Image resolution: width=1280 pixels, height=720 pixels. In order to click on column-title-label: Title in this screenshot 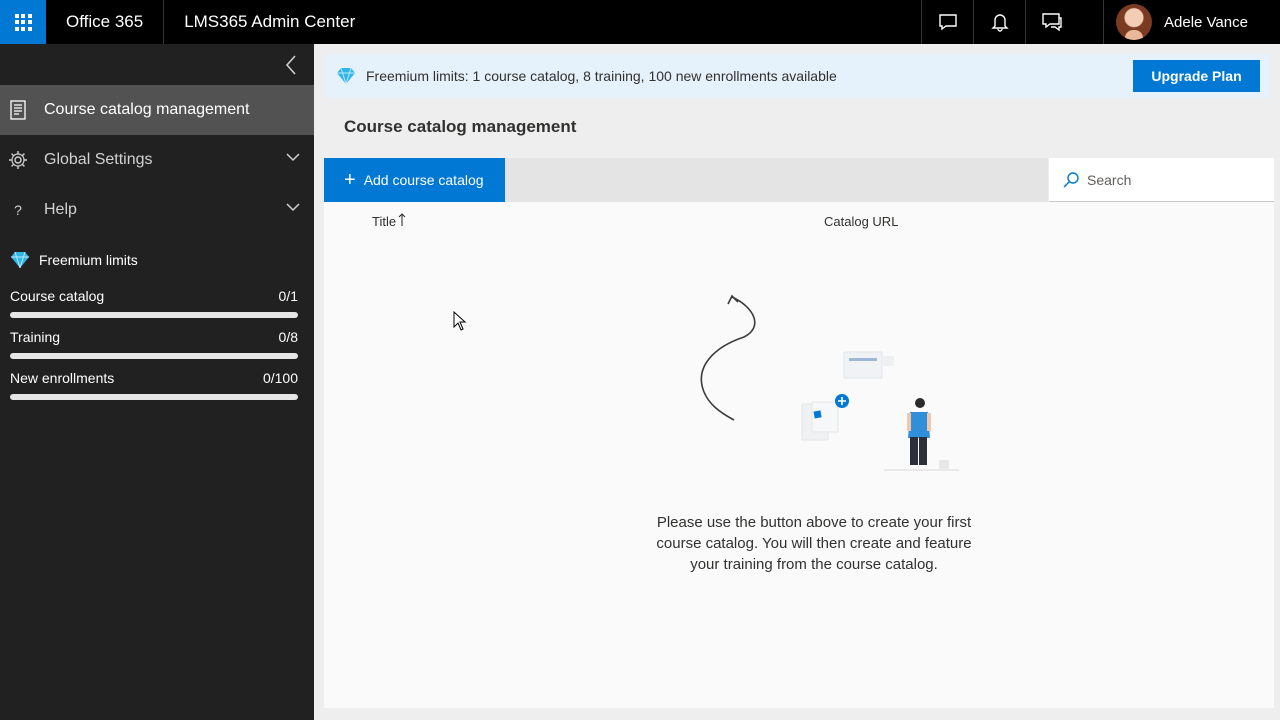, I will do `click(384, 221)`.